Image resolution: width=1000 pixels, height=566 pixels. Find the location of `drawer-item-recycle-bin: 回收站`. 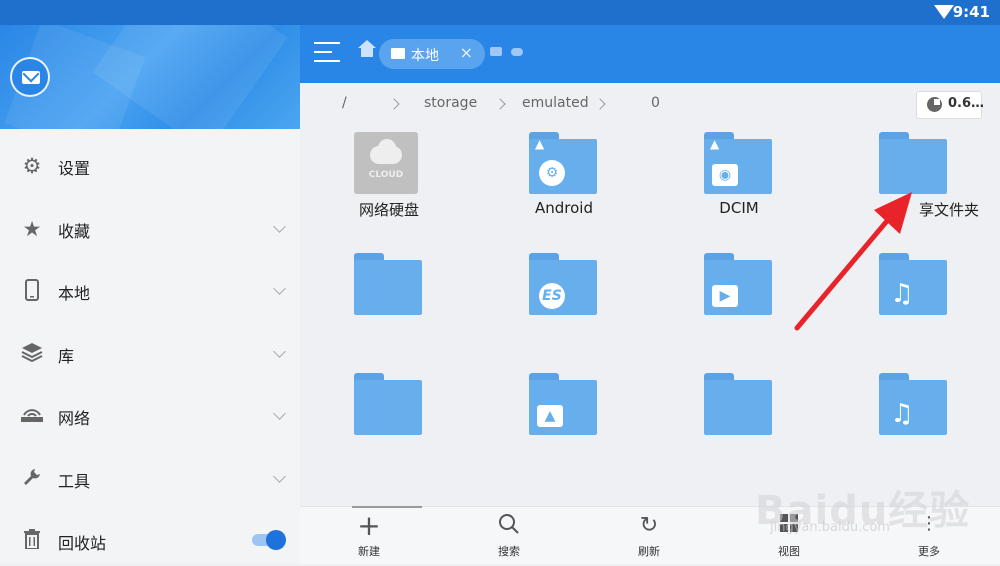

drawer-item-recycle-bin: 回收站 is located at coordinates (150, 541).